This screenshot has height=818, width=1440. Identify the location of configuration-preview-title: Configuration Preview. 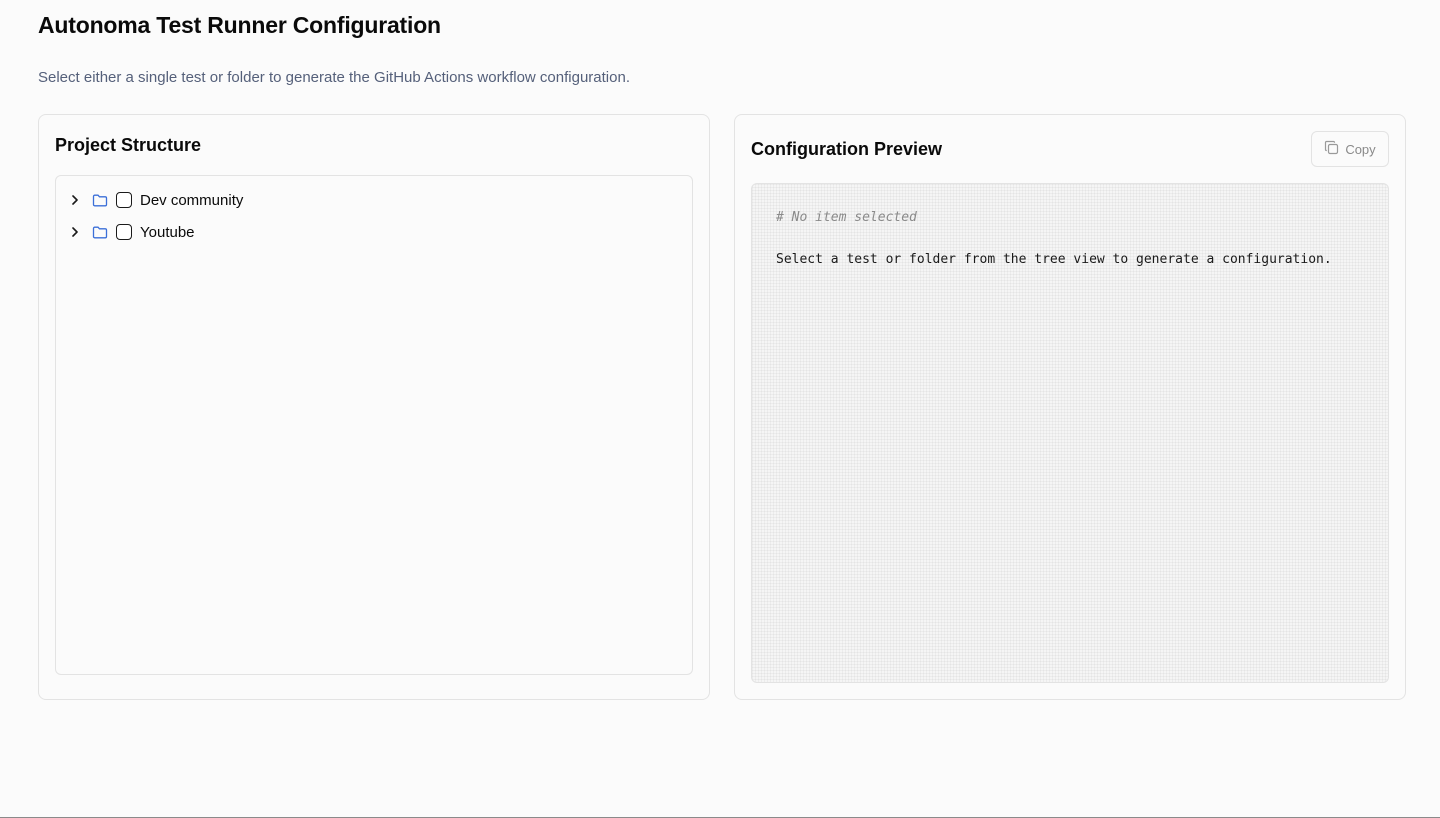
(847, 149).